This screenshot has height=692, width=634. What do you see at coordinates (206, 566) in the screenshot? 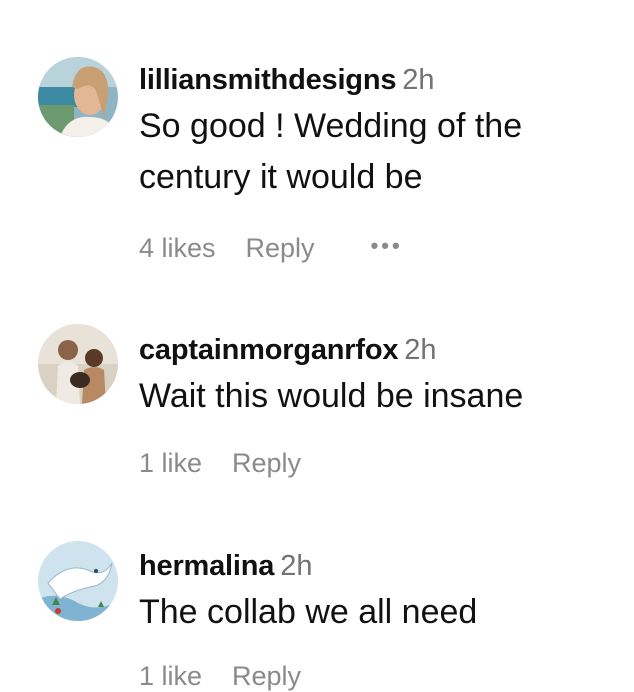
I see `comment-username: hermalina` at bounding box center [206, 566].